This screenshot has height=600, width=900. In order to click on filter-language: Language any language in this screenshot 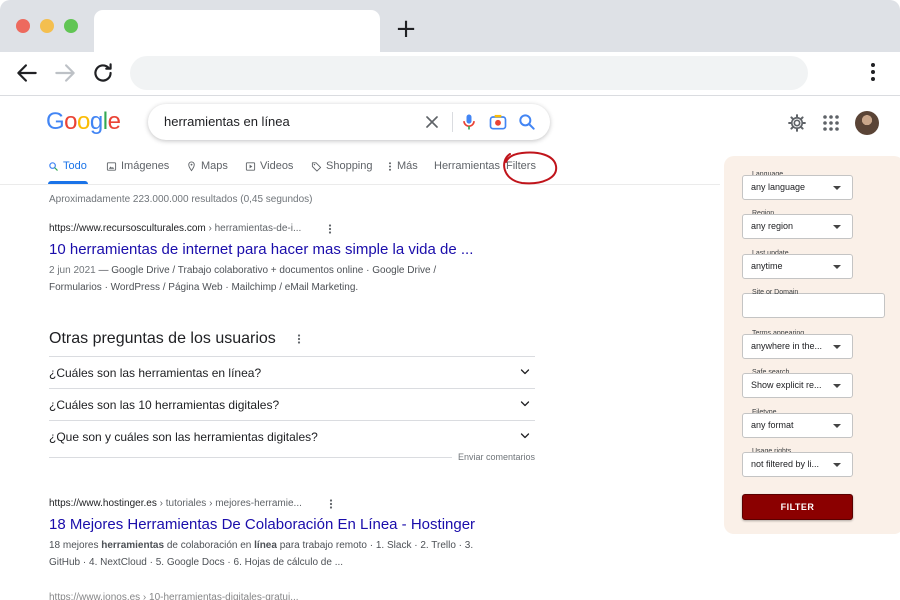, I will do `click(797, 185)`.